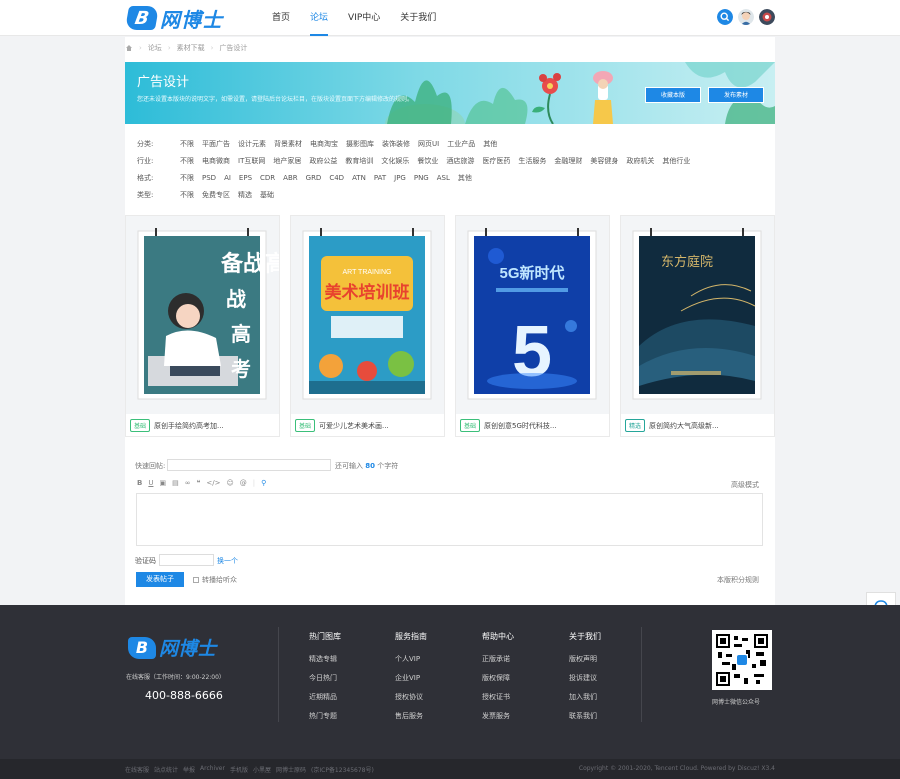  I want to click on reply-title-input, so click(249, 465).